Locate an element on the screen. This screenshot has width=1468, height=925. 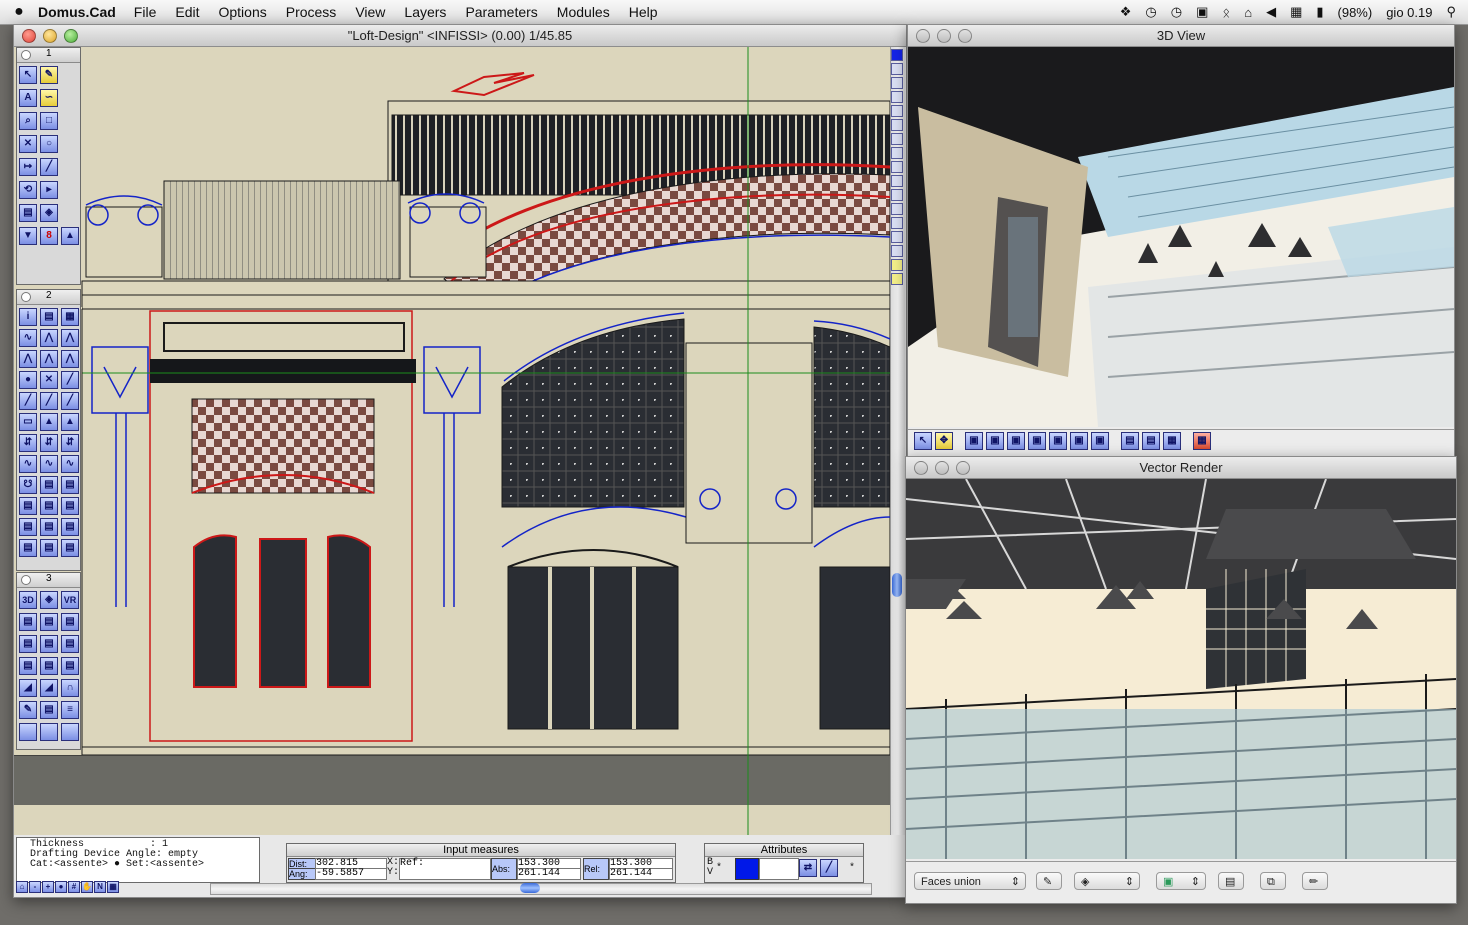
tool-2-4-icon: ∿ is located at coordinates (28, 338).